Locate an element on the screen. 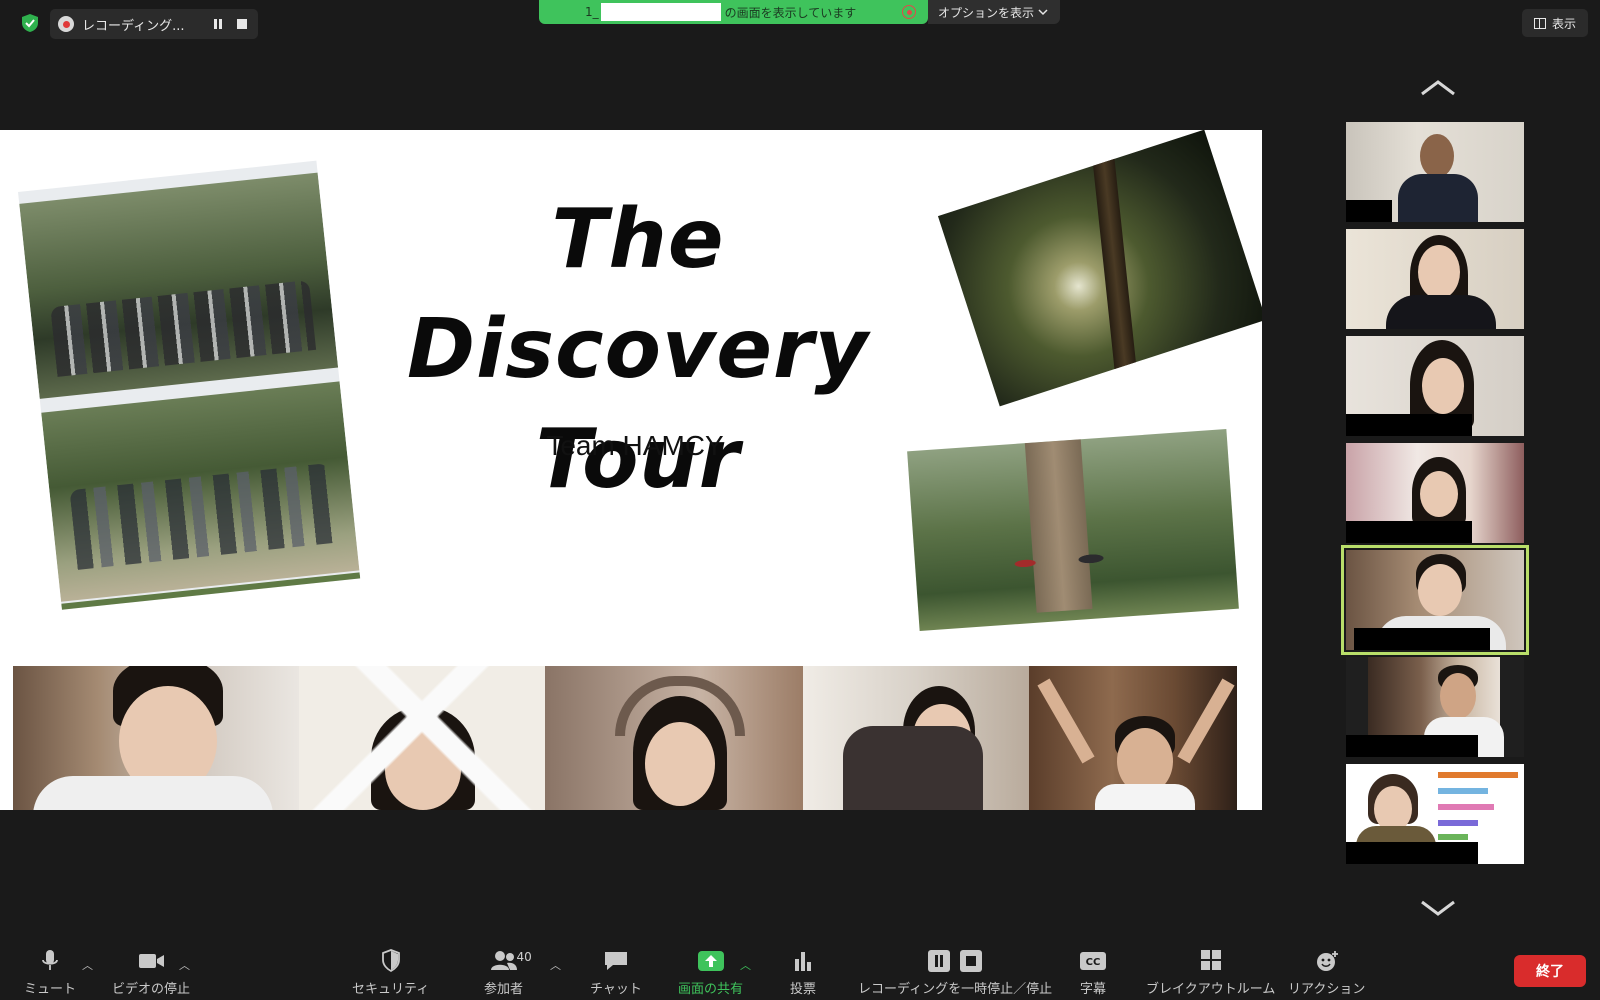  forest-canopy-photo is located at coordinates (1099, 268).